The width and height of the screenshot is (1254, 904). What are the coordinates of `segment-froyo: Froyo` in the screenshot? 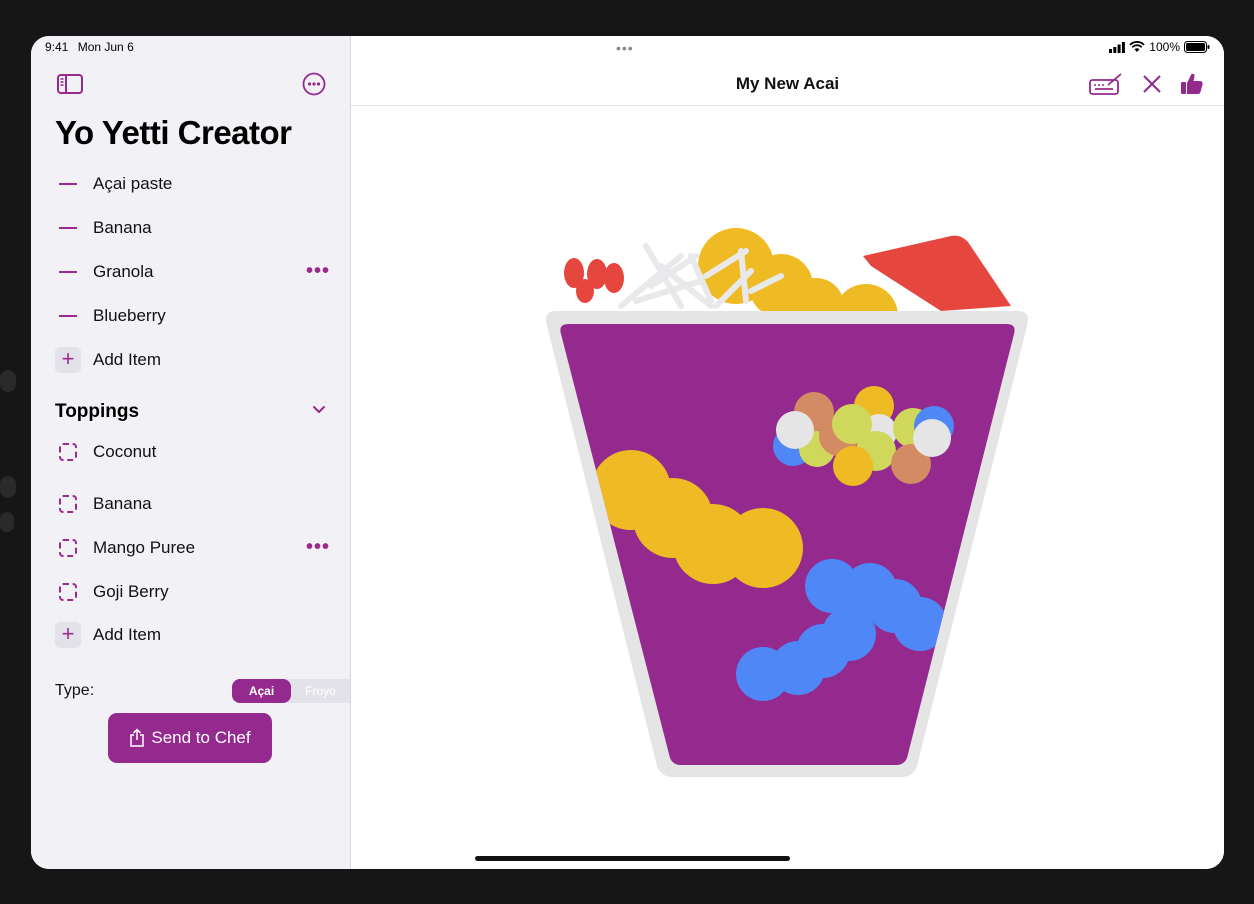 It's located at (320, 691).